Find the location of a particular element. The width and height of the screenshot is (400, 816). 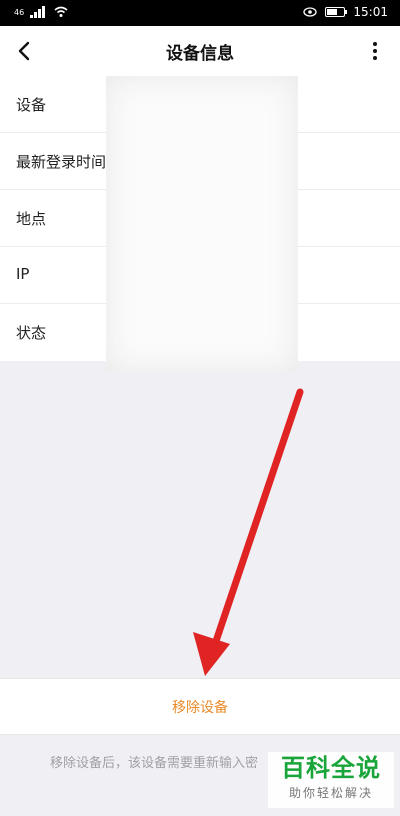

eye-icon is located at coordinates (310, 12).